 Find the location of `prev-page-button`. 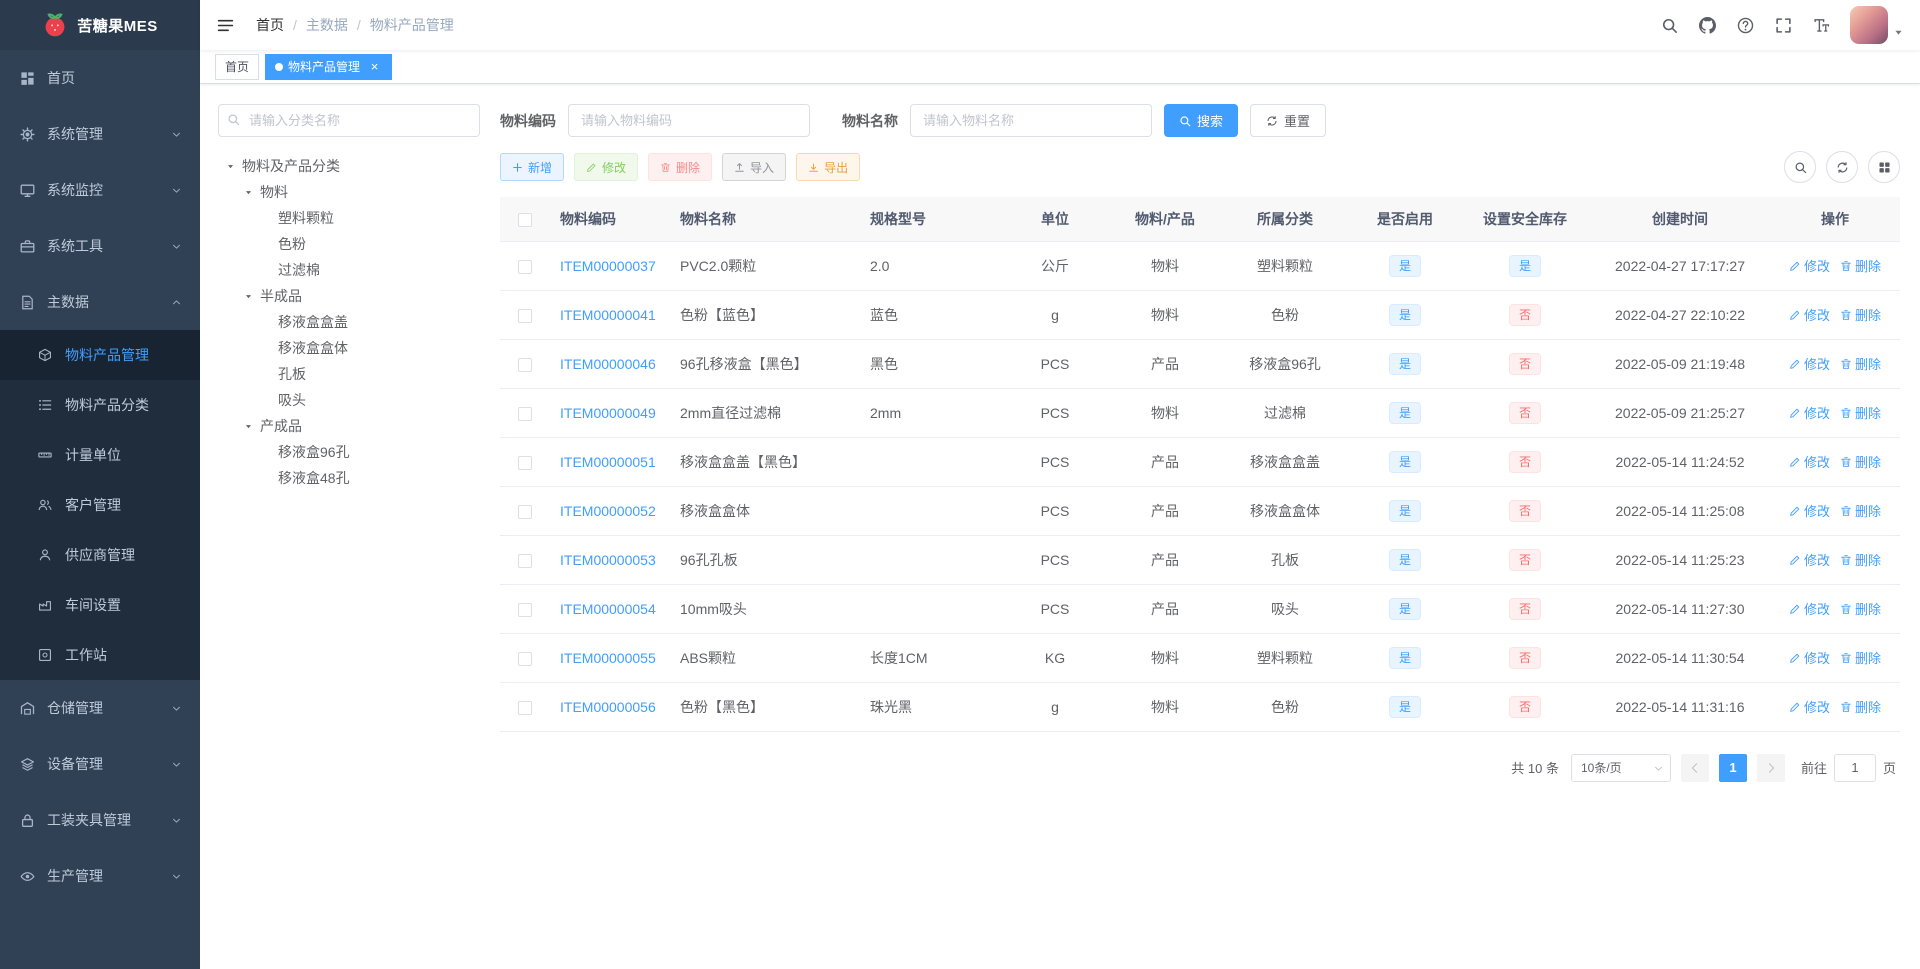

prev-page-button is located at coordinates (1694, 767).